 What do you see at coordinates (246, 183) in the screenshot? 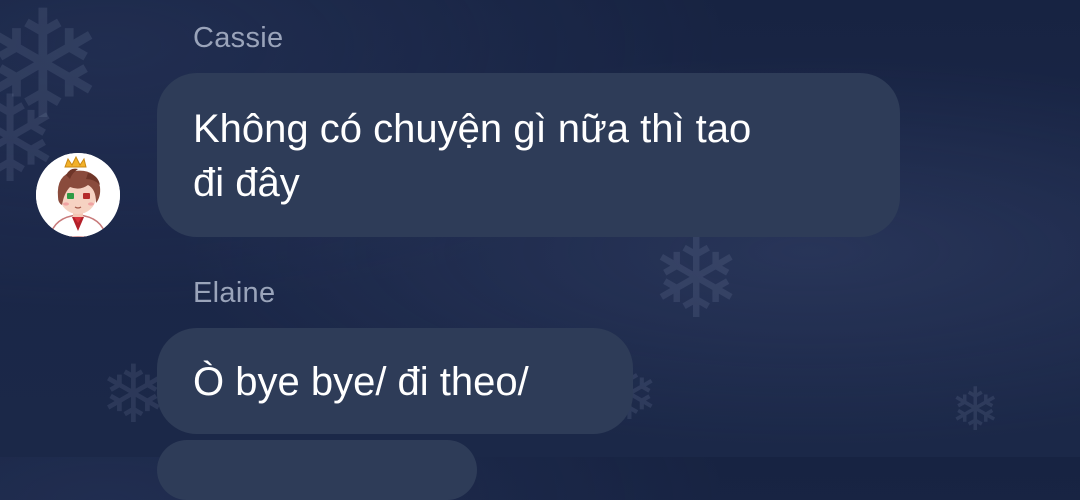
I see `message-text-line: đi đây` at bounding box center [246, 183].